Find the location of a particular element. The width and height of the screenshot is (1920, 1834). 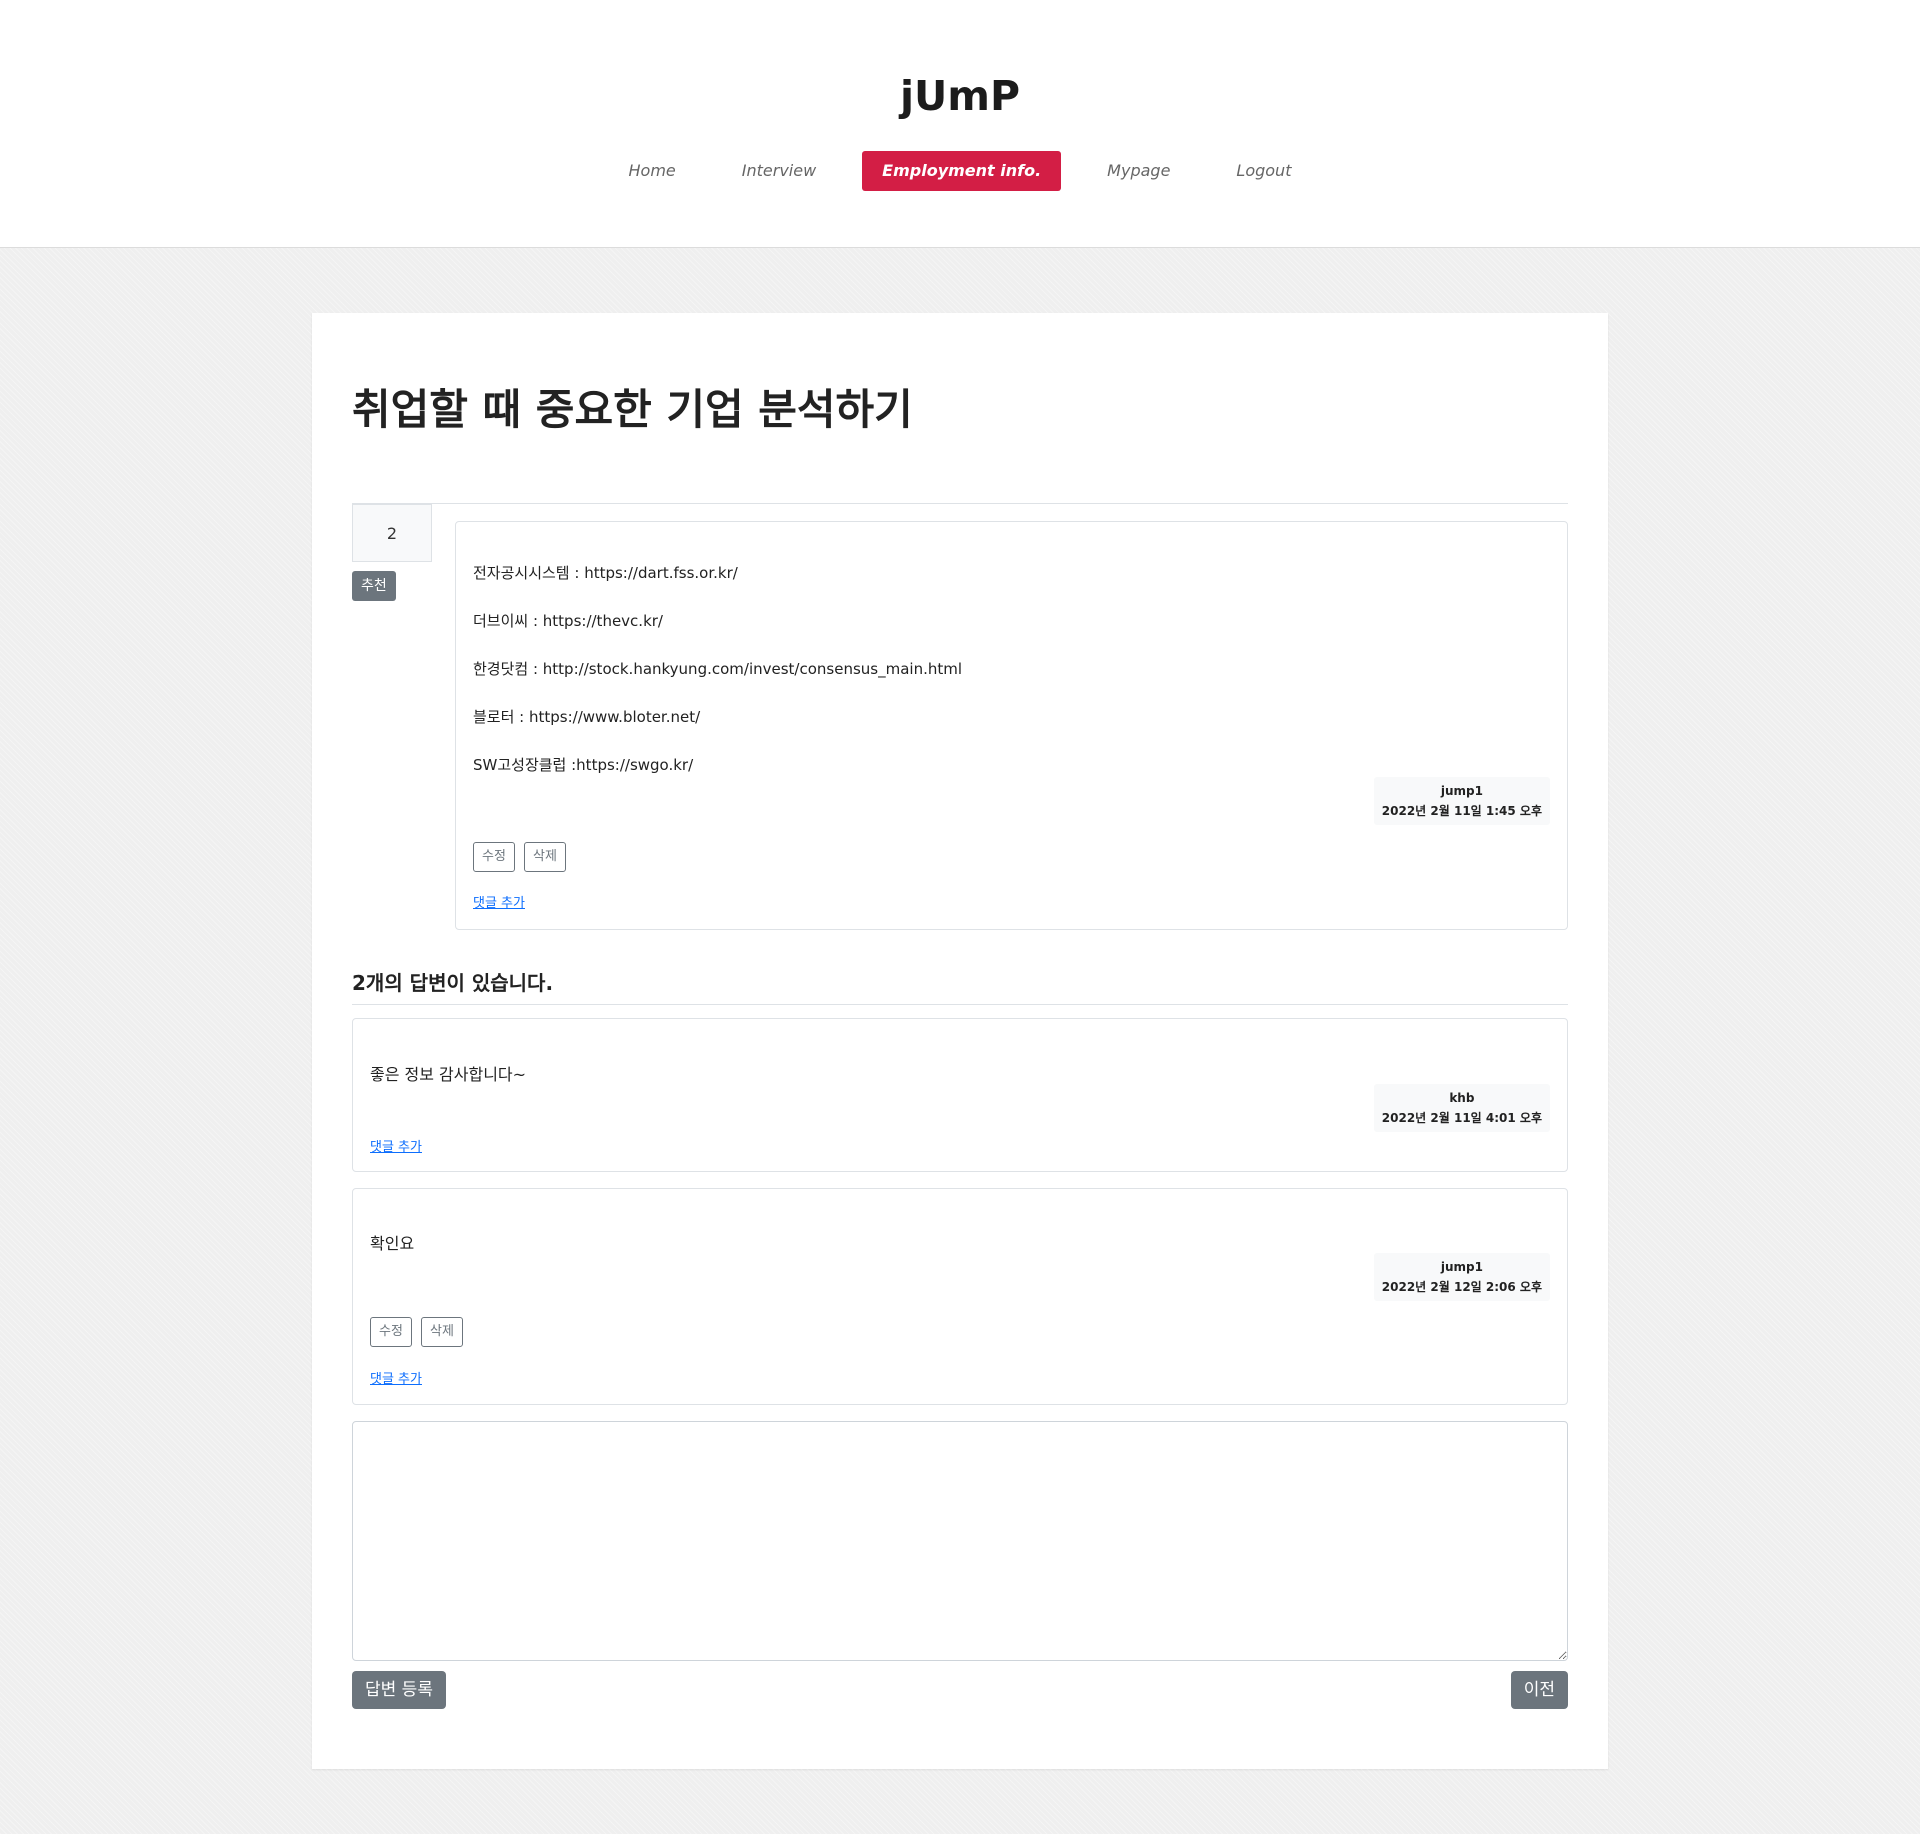

question-line: 블로터 : https://www.bloter.net/ is located at coordinates (587, 717).